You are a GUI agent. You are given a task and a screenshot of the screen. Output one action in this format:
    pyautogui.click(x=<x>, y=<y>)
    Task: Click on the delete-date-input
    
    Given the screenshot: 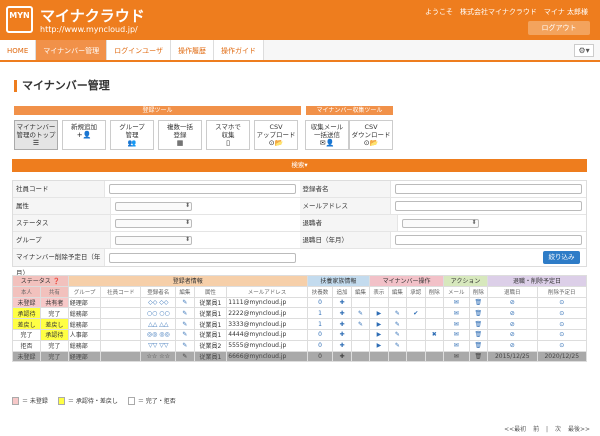 What is the action you would take?
    pyautogui.click(x=202, y=257)
    